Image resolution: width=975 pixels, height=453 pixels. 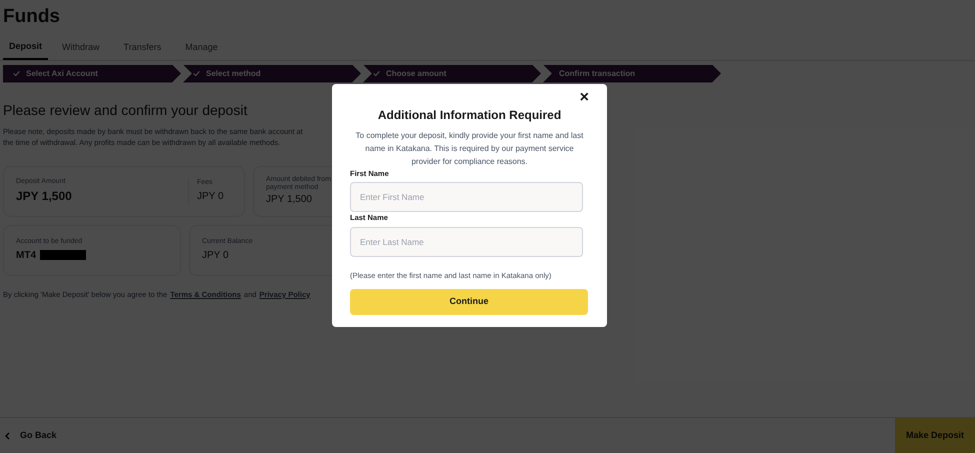 I want to click on continue-button: Continue, so click(x=469, y=301).